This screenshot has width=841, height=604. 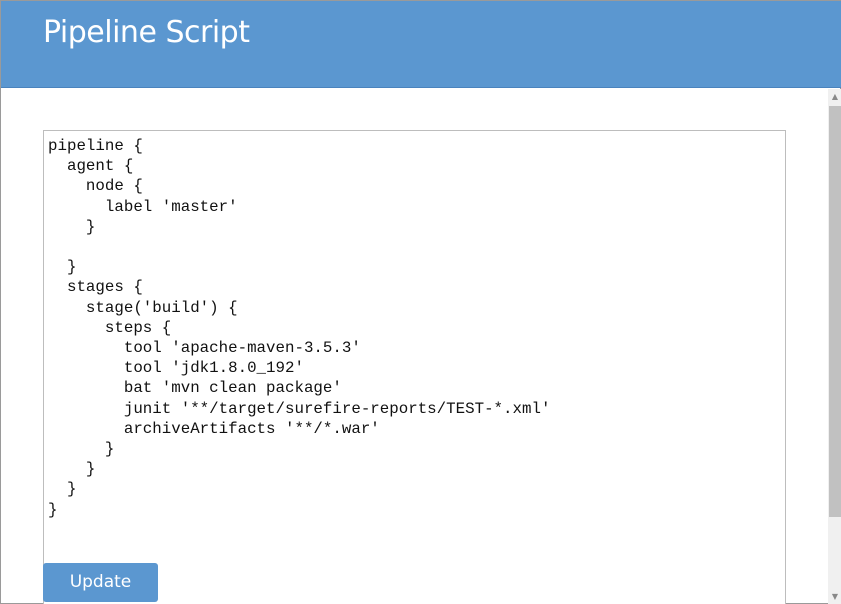 I want to click on scrollbar-thumb, so click(x=835, y=311).